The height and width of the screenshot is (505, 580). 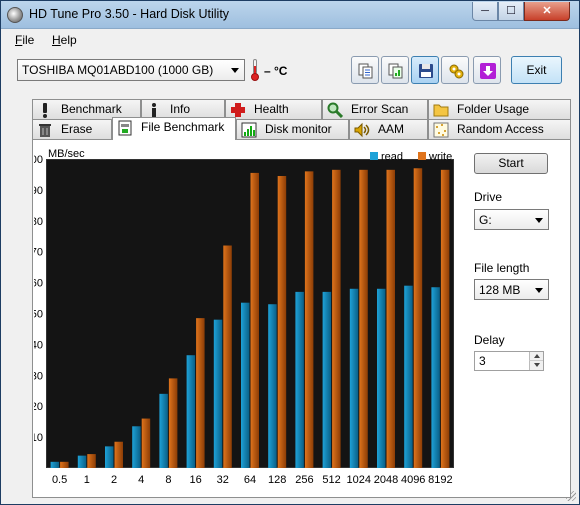 I want to click on options-icon, so click(x=456, y=71).